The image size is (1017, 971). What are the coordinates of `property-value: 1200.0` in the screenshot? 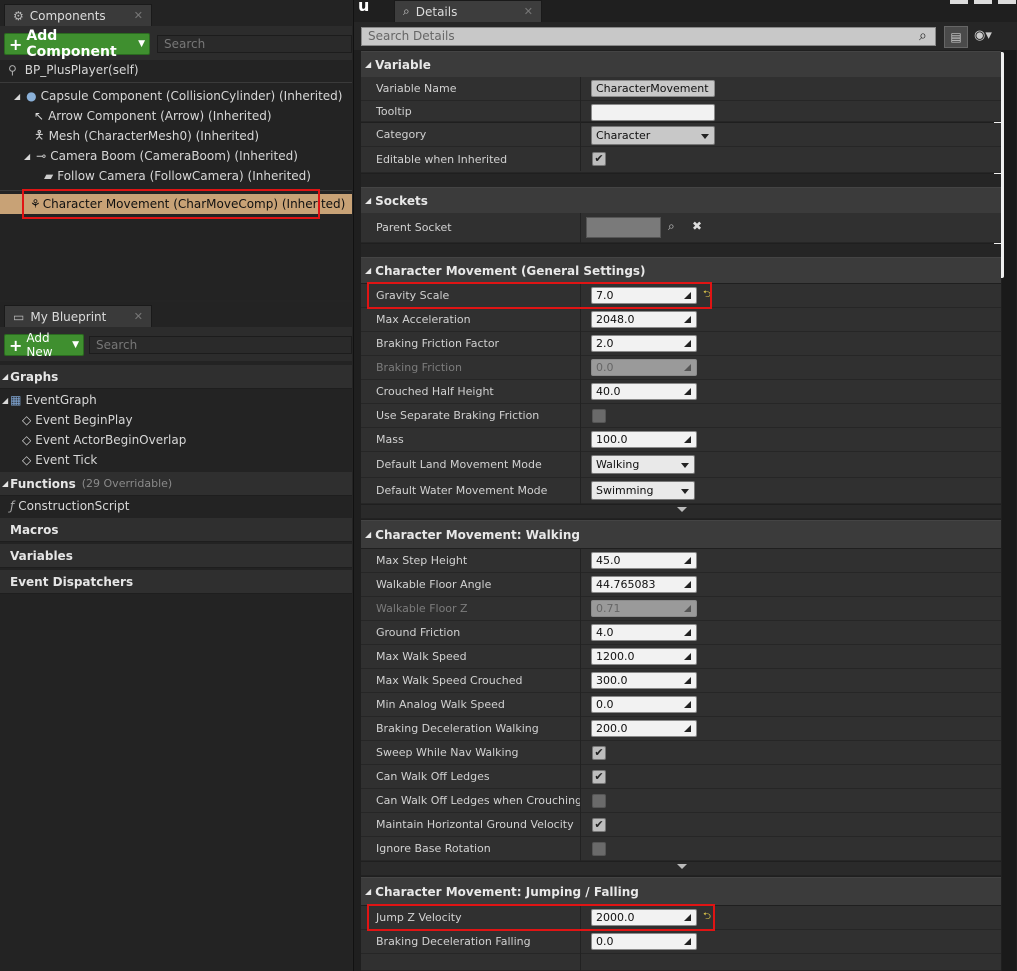 It's located at (615, 656).